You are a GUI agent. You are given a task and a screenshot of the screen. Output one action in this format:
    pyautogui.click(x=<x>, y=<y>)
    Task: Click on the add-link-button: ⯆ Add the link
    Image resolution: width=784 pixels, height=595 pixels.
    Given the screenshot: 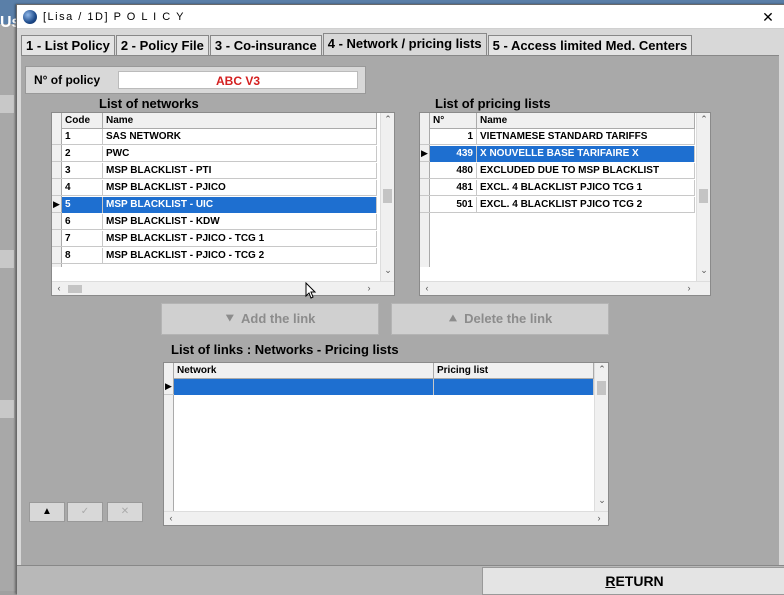 What is the action you would take?
    pyautogui.click(x=270, y=319)
    